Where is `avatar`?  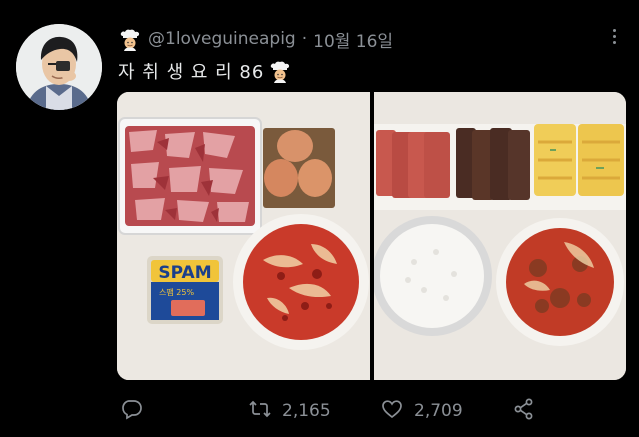
avatar is located at coordinates (59, 67).